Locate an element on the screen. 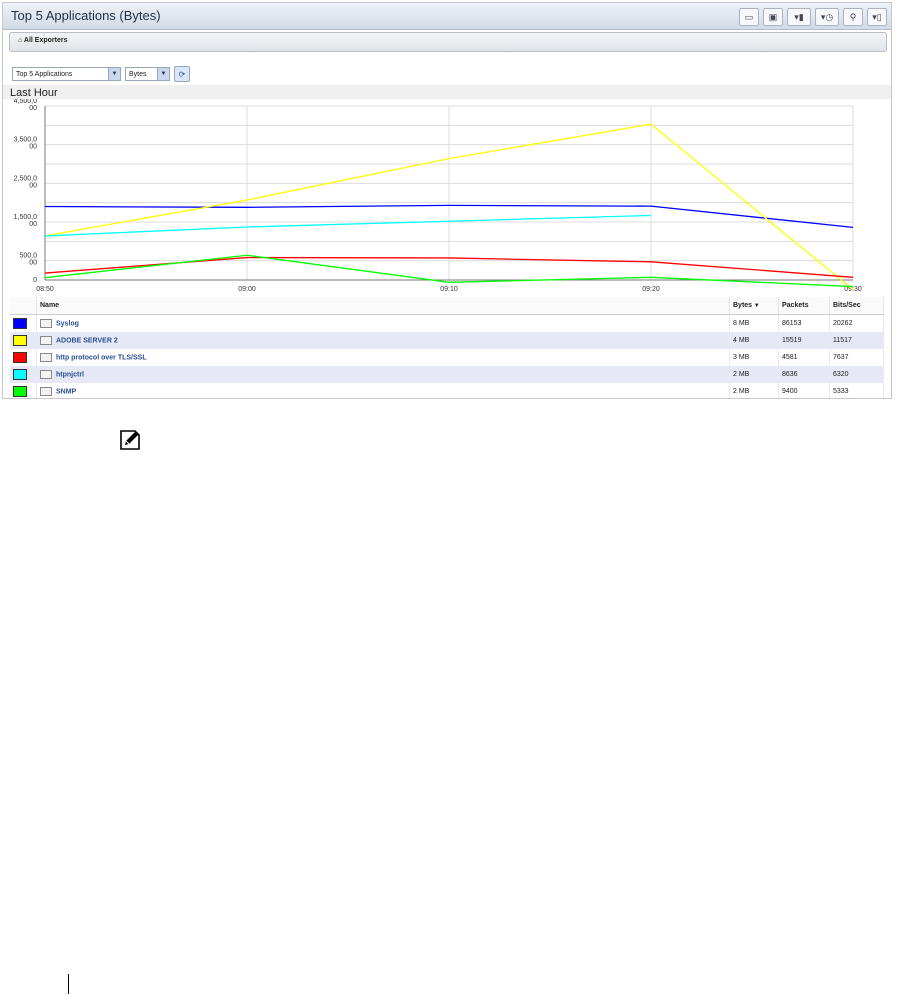  panel-title: Top 5 Applications (Bytes) is located at coordinates (86, 15).